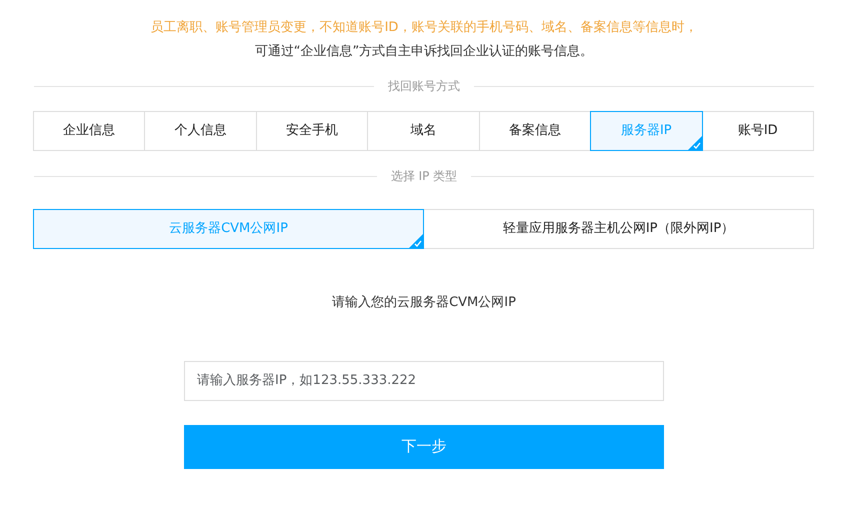  I want to click on option-tab: 备案信息, so click(535, 131).